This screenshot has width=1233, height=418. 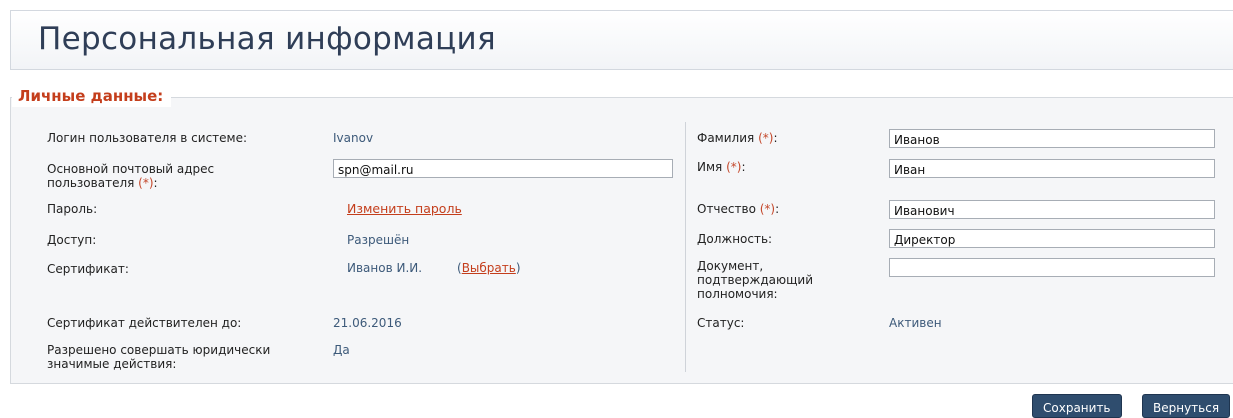 What do you see at coordinates (88, 269) in the screenshot?
I see `certificate-label: Сертификат:` at bounding box center [88, 269].